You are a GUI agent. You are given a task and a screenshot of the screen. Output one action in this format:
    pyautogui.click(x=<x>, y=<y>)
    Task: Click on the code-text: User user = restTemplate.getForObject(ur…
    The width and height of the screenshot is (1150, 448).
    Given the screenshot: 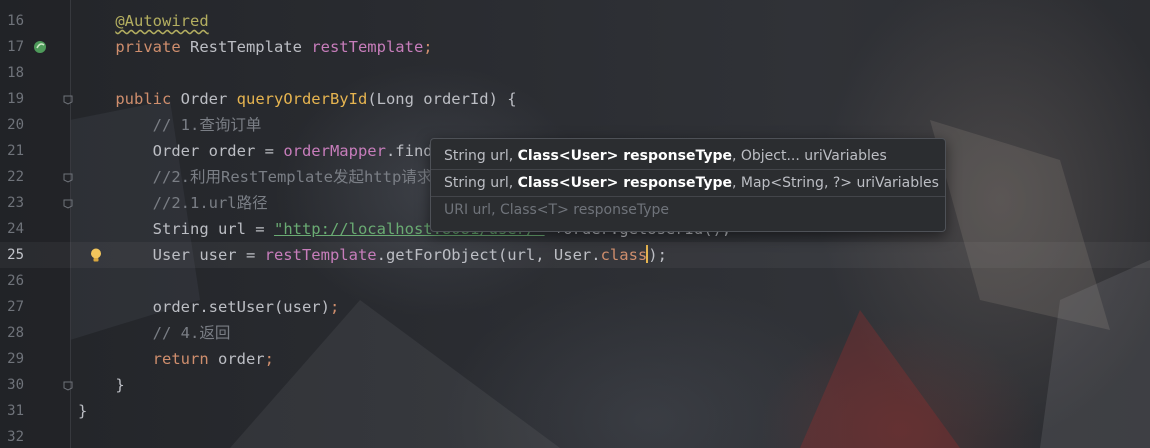 What is the action you would take?
    pyautogui.click(x=372, y=255)
    